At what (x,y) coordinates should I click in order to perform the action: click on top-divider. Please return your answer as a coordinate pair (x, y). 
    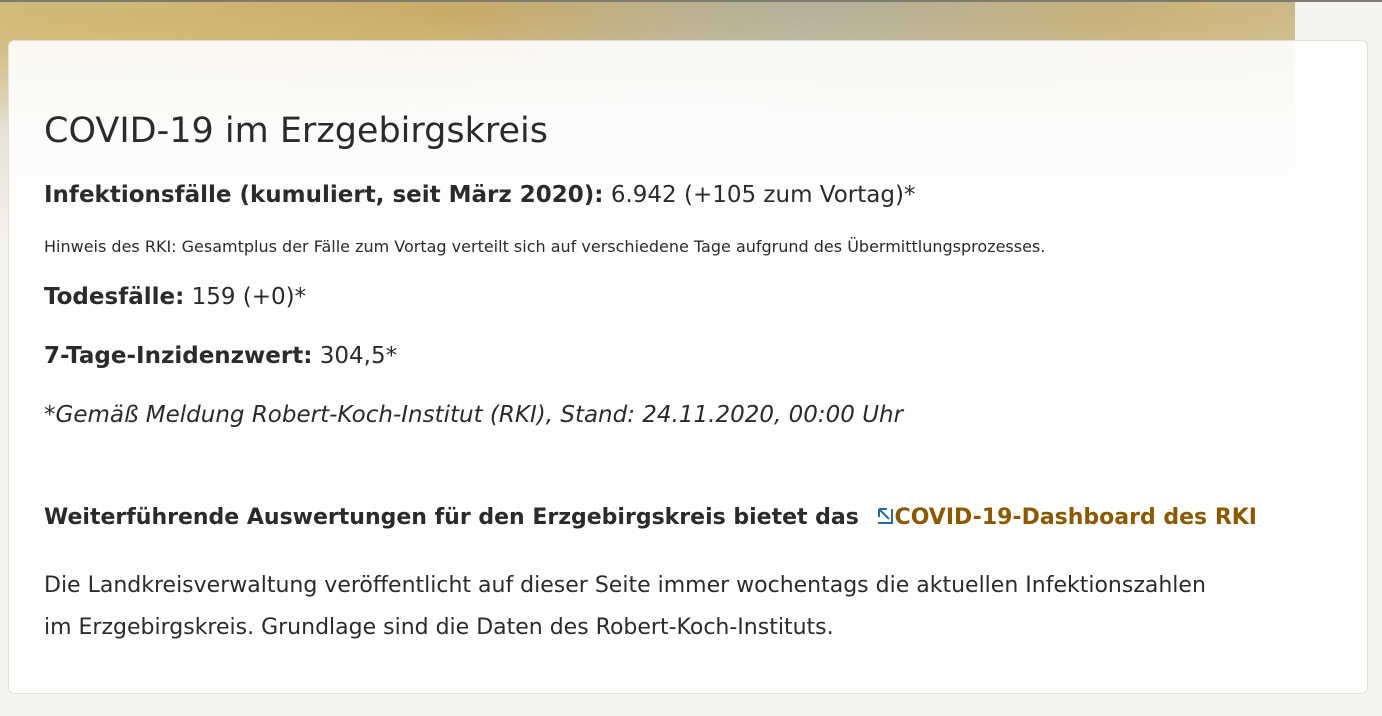
    Looking at the image, I should click on (691, 1).